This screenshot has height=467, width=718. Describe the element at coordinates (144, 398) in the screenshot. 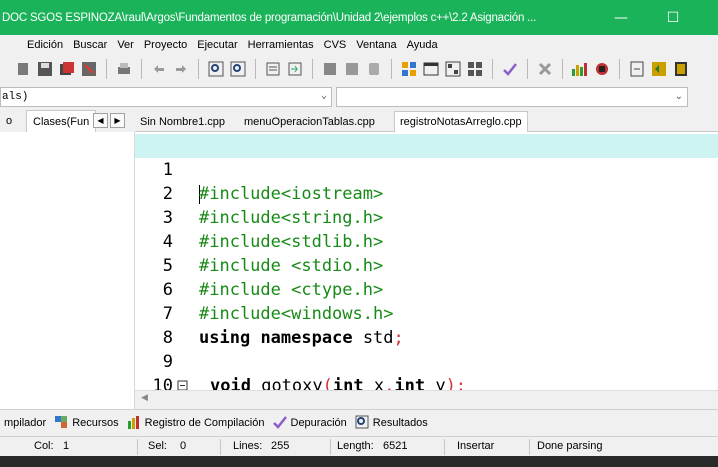

I see `scroll-left-icon: ◀` at that location.